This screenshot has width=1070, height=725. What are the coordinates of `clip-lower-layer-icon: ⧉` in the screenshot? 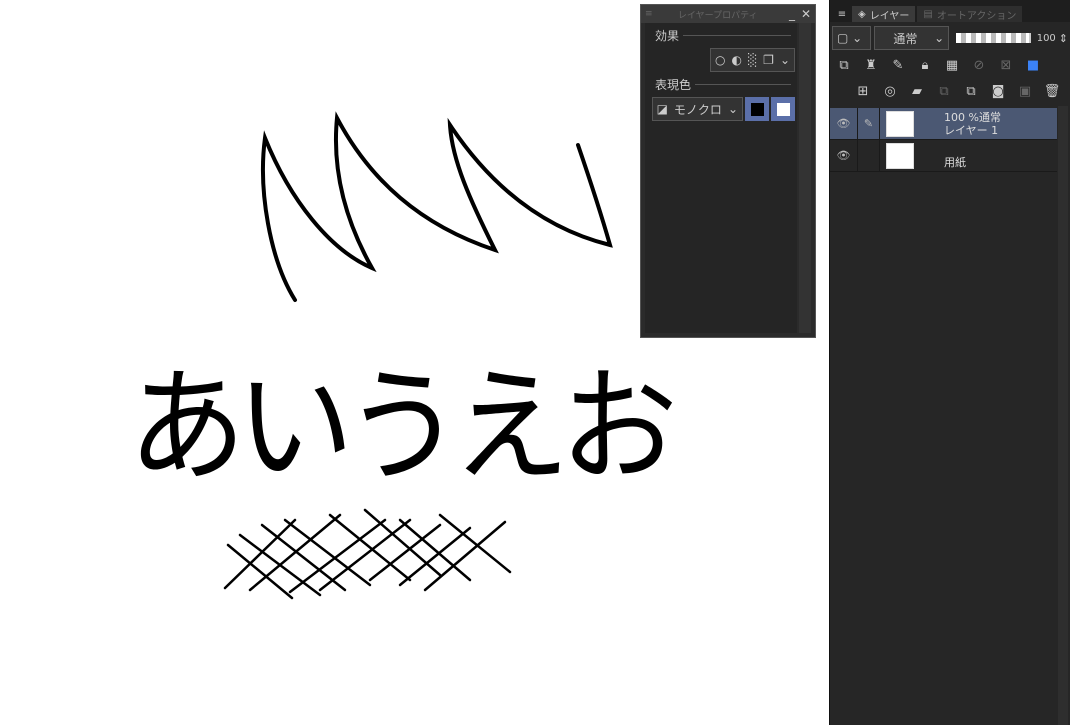 It's located at (844, 65).